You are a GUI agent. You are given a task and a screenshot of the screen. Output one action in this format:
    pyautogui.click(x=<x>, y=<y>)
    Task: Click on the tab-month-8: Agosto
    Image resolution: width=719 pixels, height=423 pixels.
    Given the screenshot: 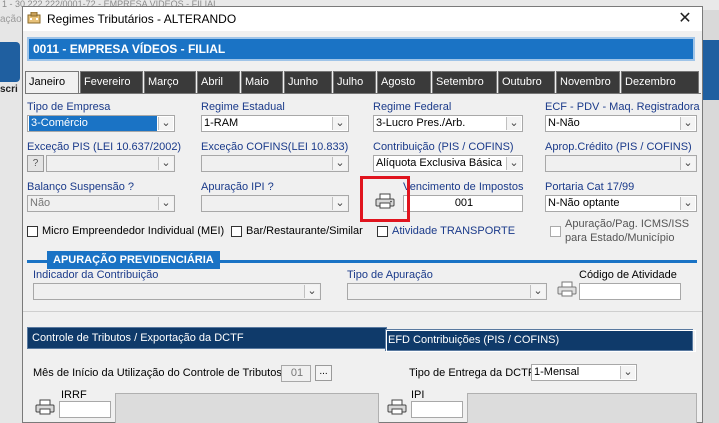 What is the action you would take?
    pyautogui.click(x=404, y=82)
    